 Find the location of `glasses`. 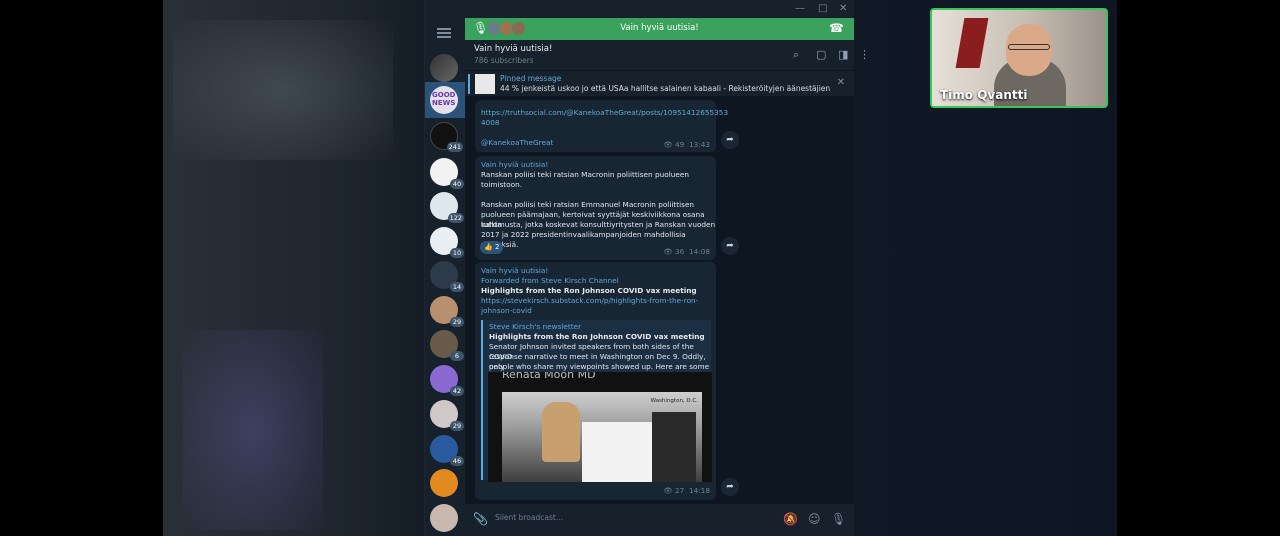

glasses is located at coordinates (1029, 47).